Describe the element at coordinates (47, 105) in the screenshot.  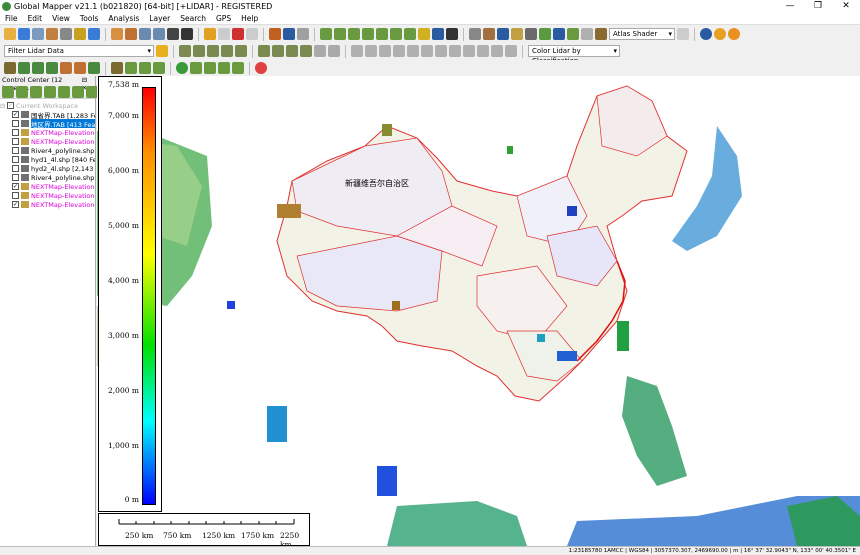
I see `workspace-root: ⊟ ✓ Current Workspace` at that location.